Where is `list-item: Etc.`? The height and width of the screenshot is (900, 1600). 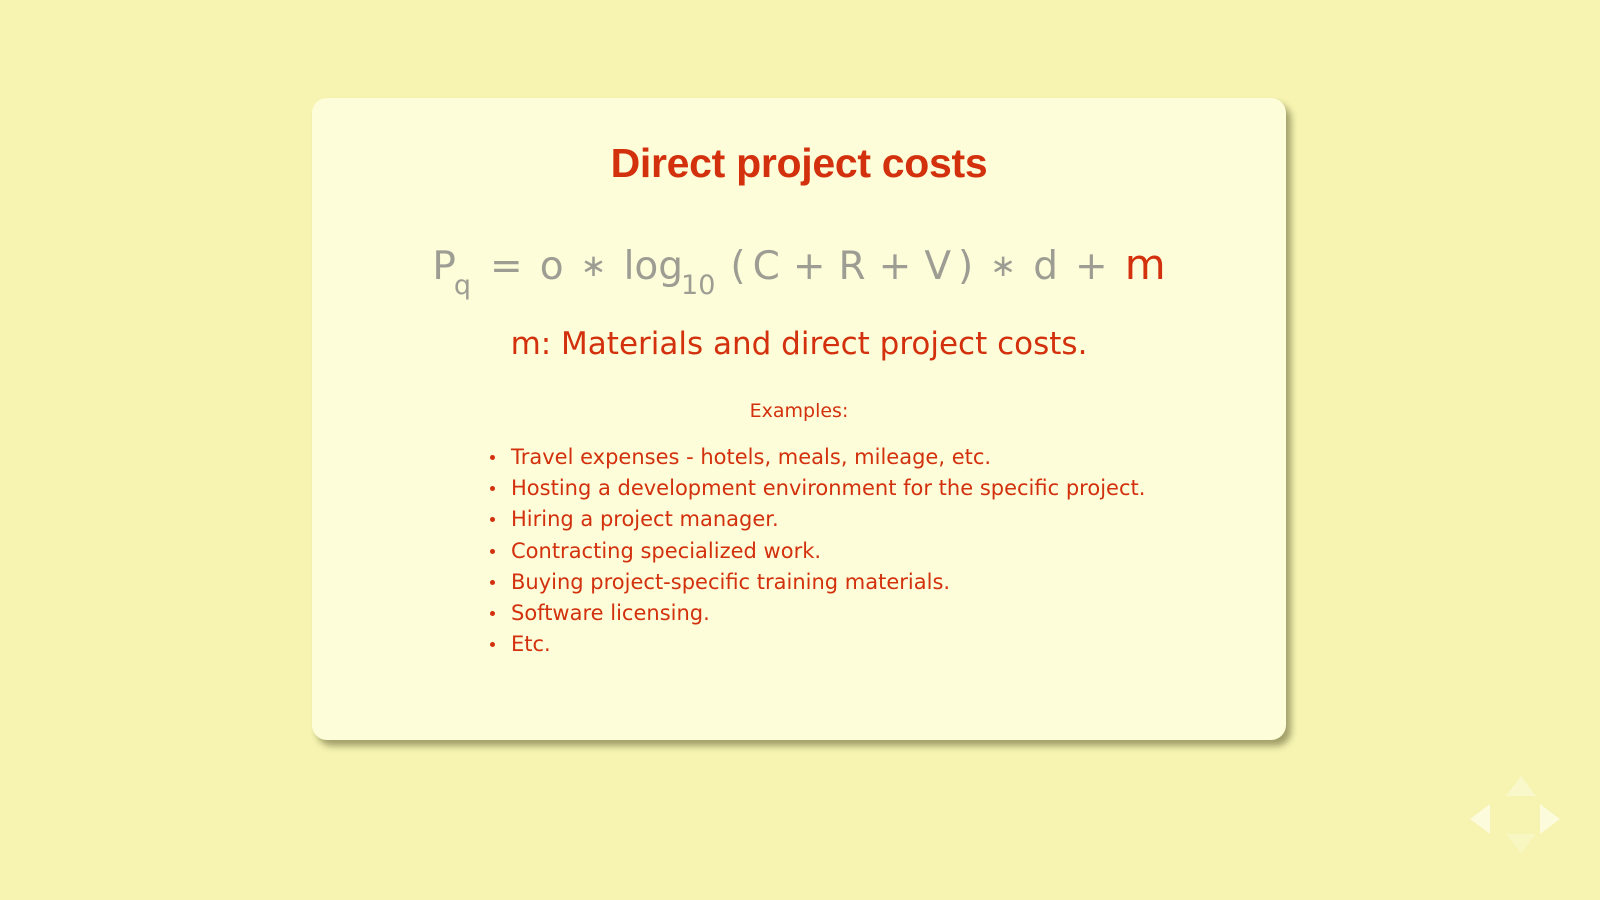 list-item: Etc. is located at coordinates (812, 644).